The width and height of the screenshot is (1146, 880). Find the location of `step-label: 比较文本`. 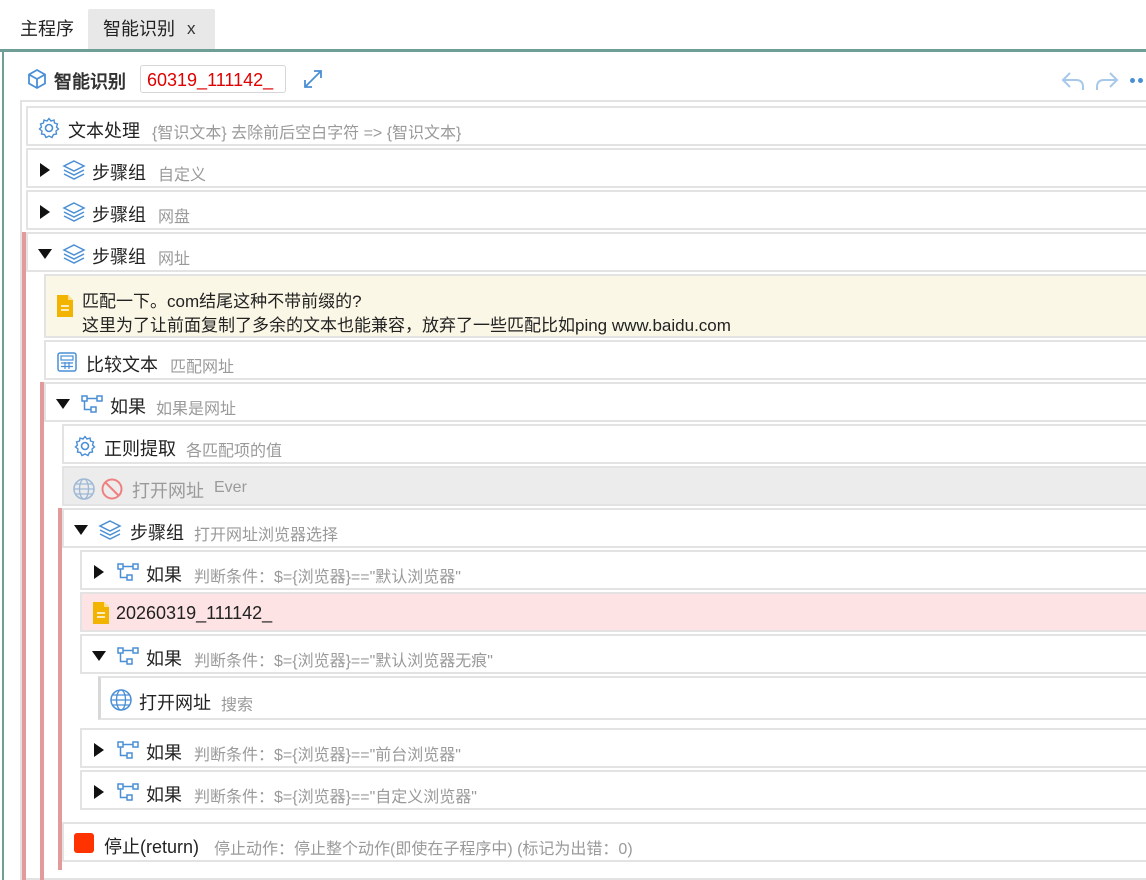

step-label: 比较文本 is located at coordinates (122, 365).